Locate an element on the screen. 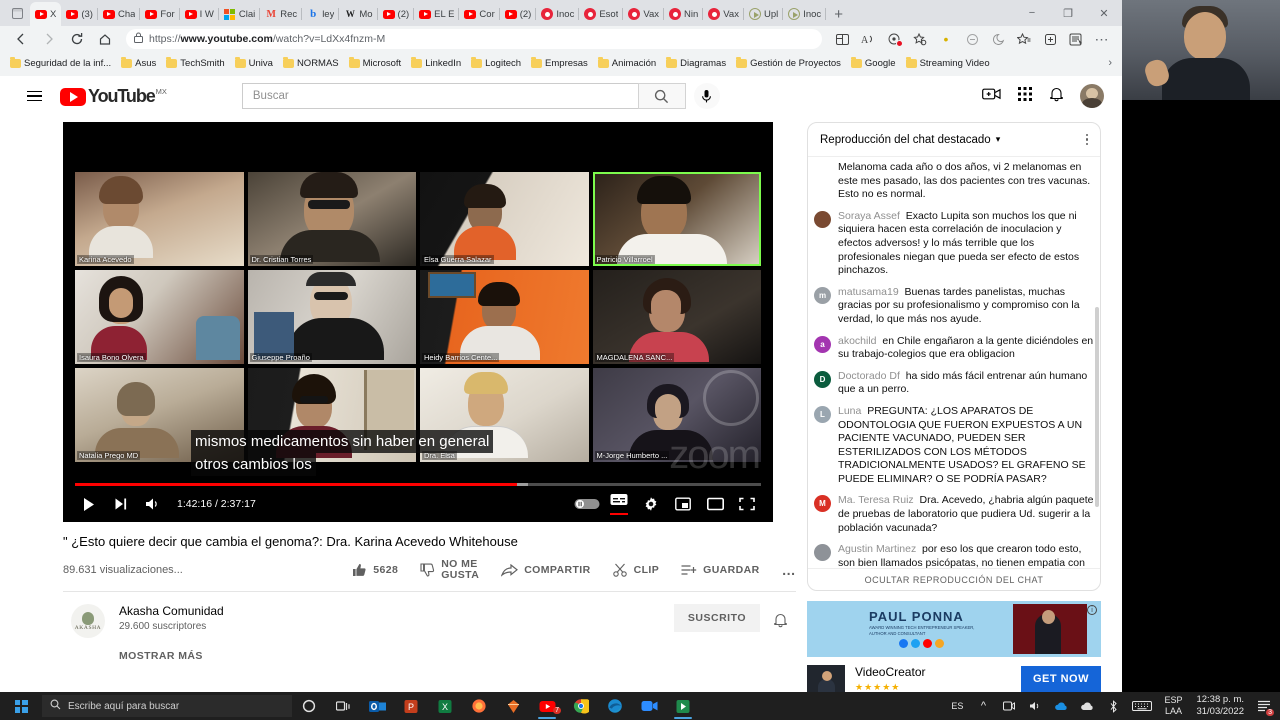 The width and height of the screenshot is (1280, 720). create-video-icon is located at coordinates (991, 96).